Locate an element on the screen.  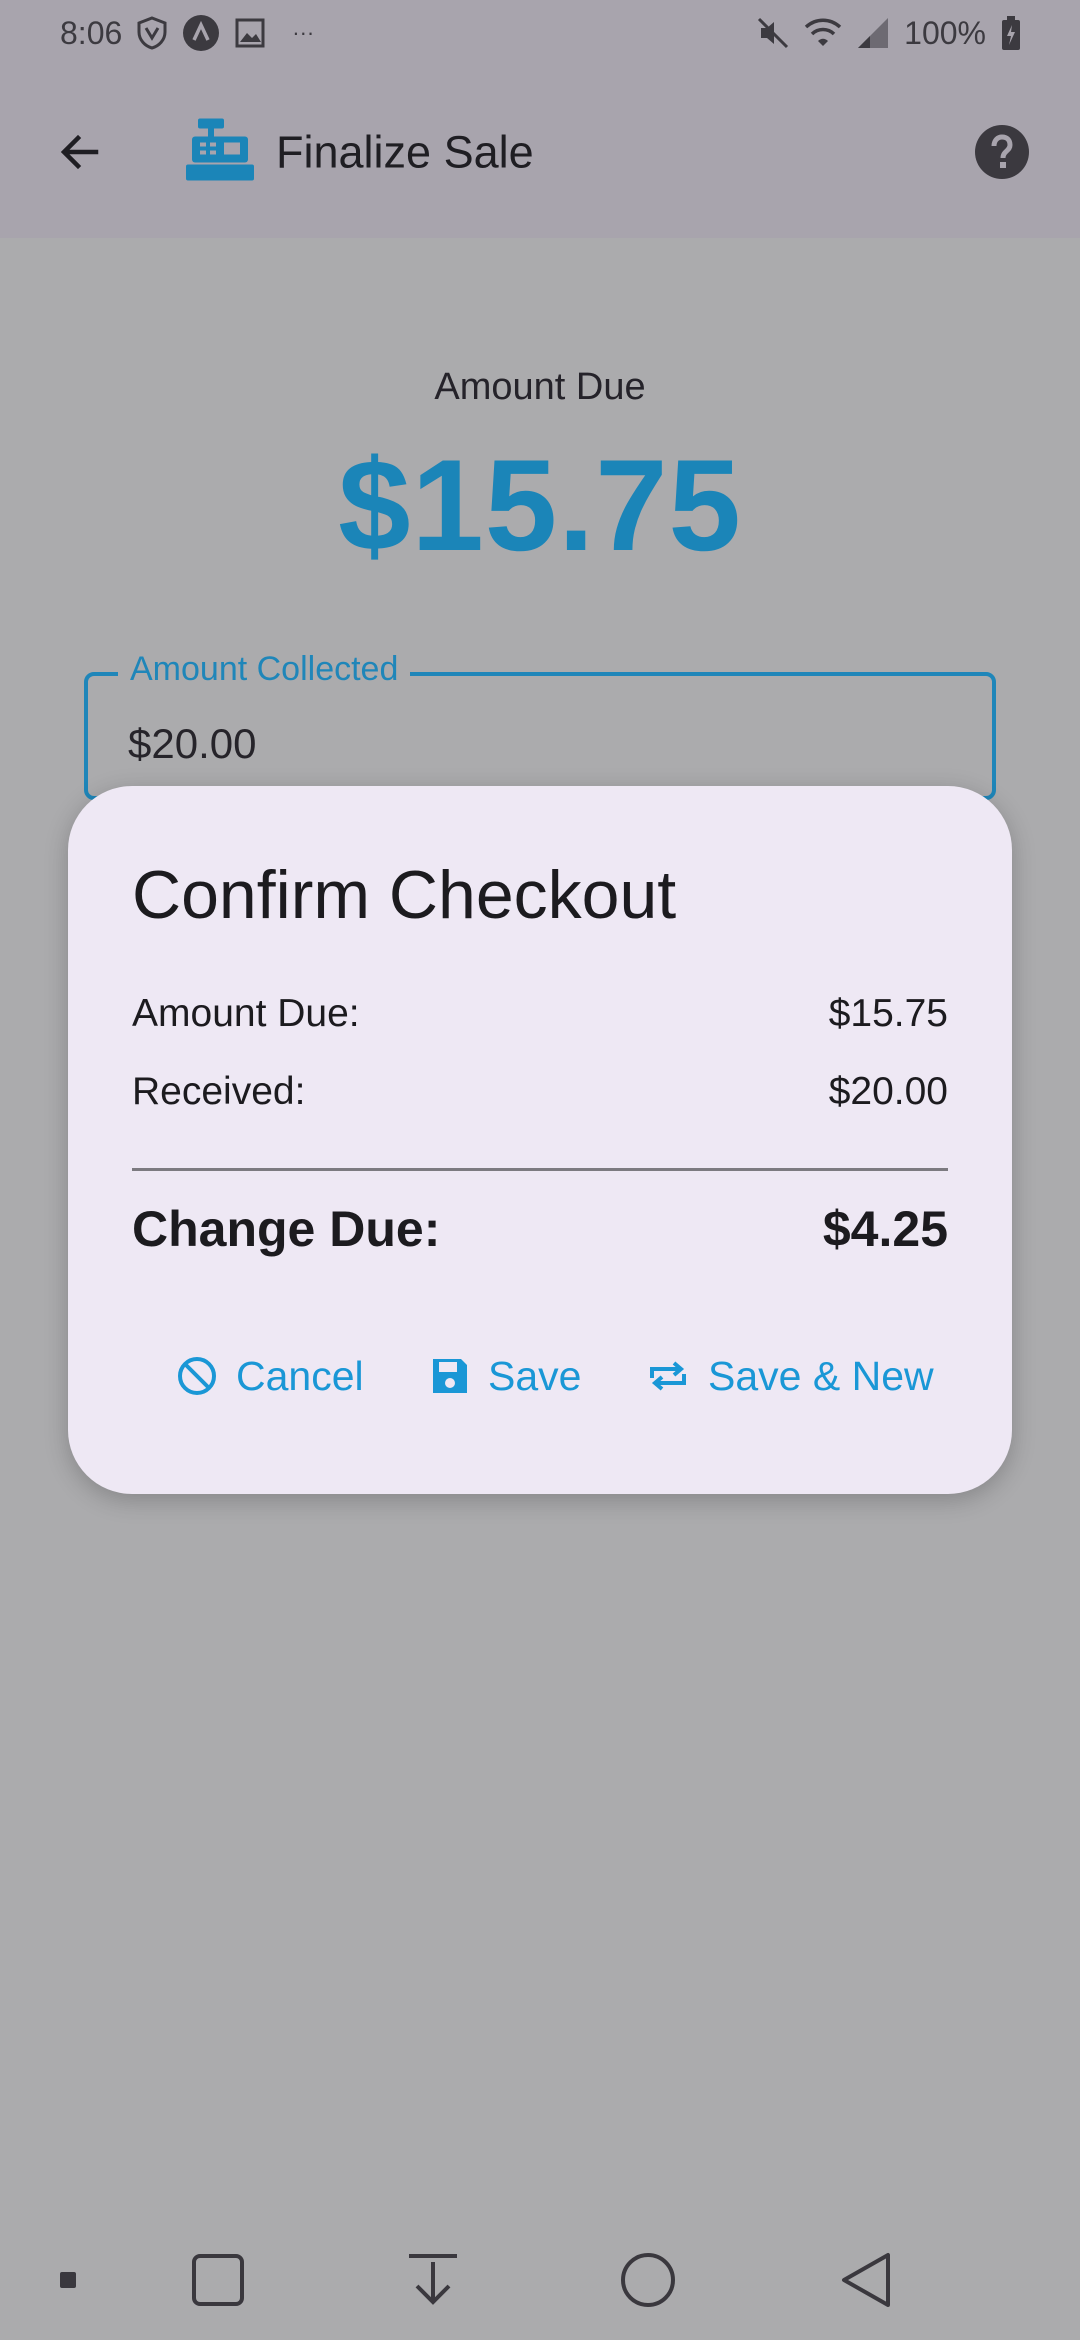
amount-due-label: Amount Due is located at coordinates (540, 387).